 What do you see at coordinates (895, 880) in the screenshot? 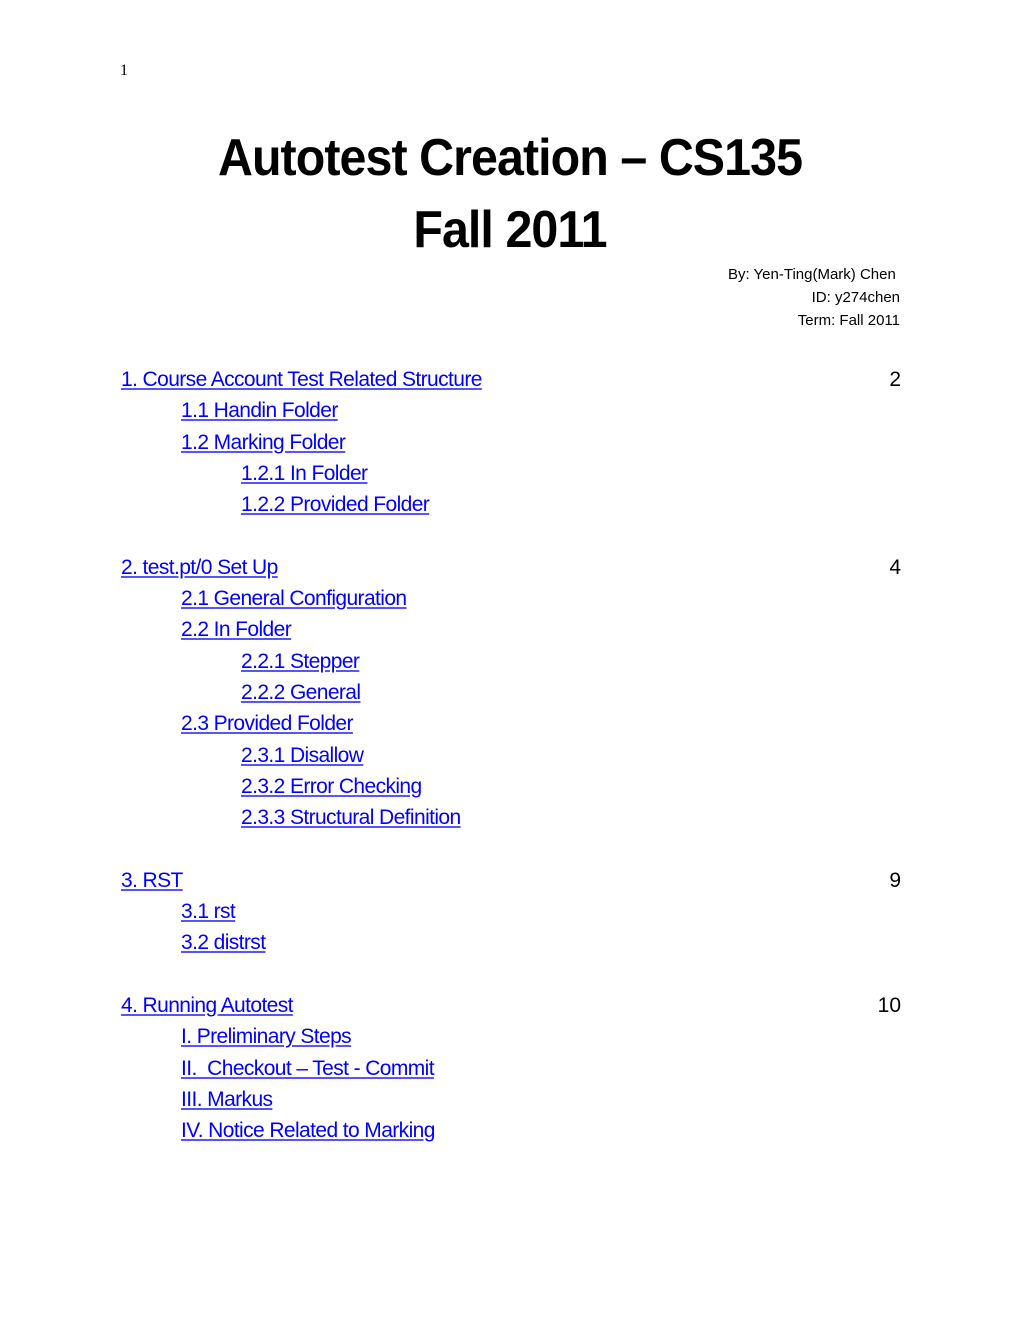
I see `toc-page-number: 9` at bounding box center [895, 880].